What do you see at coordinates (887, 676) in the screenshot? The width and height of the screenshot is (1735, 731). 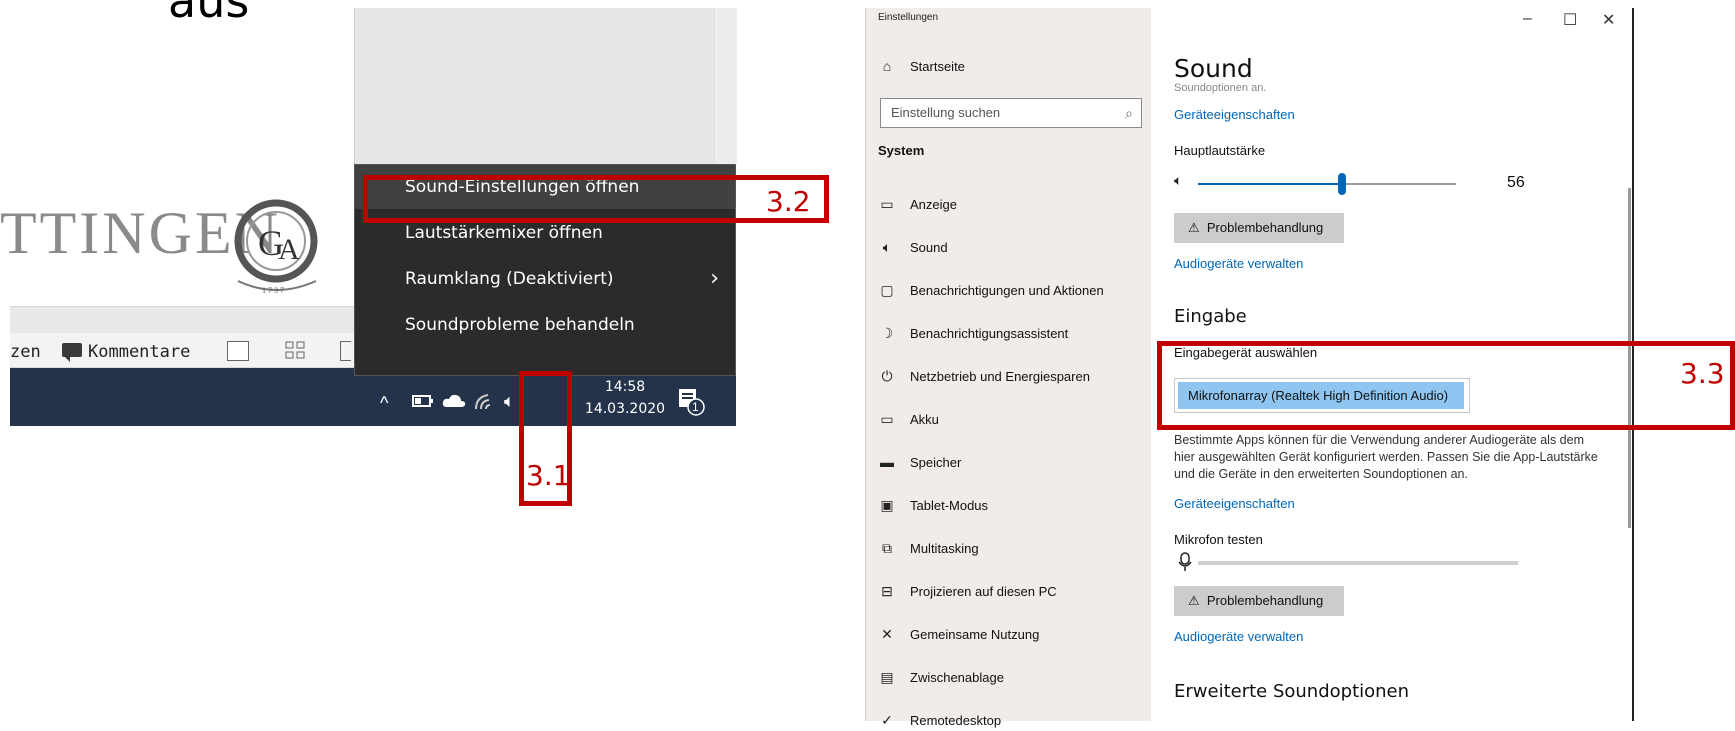 I see `clipboard-icon: ▤` at bounding box center [887, 676].